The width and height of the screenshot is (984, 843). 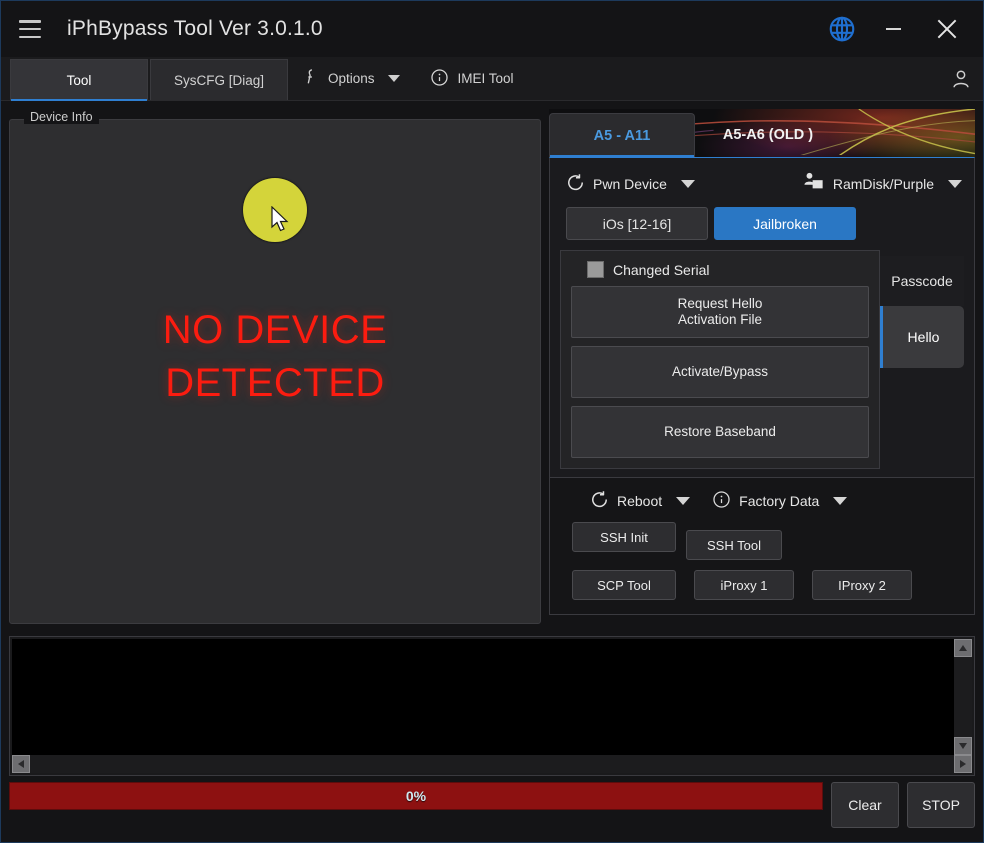 I want to click on scp-tool-button: SCP Tool, so click(x=624, y=585).